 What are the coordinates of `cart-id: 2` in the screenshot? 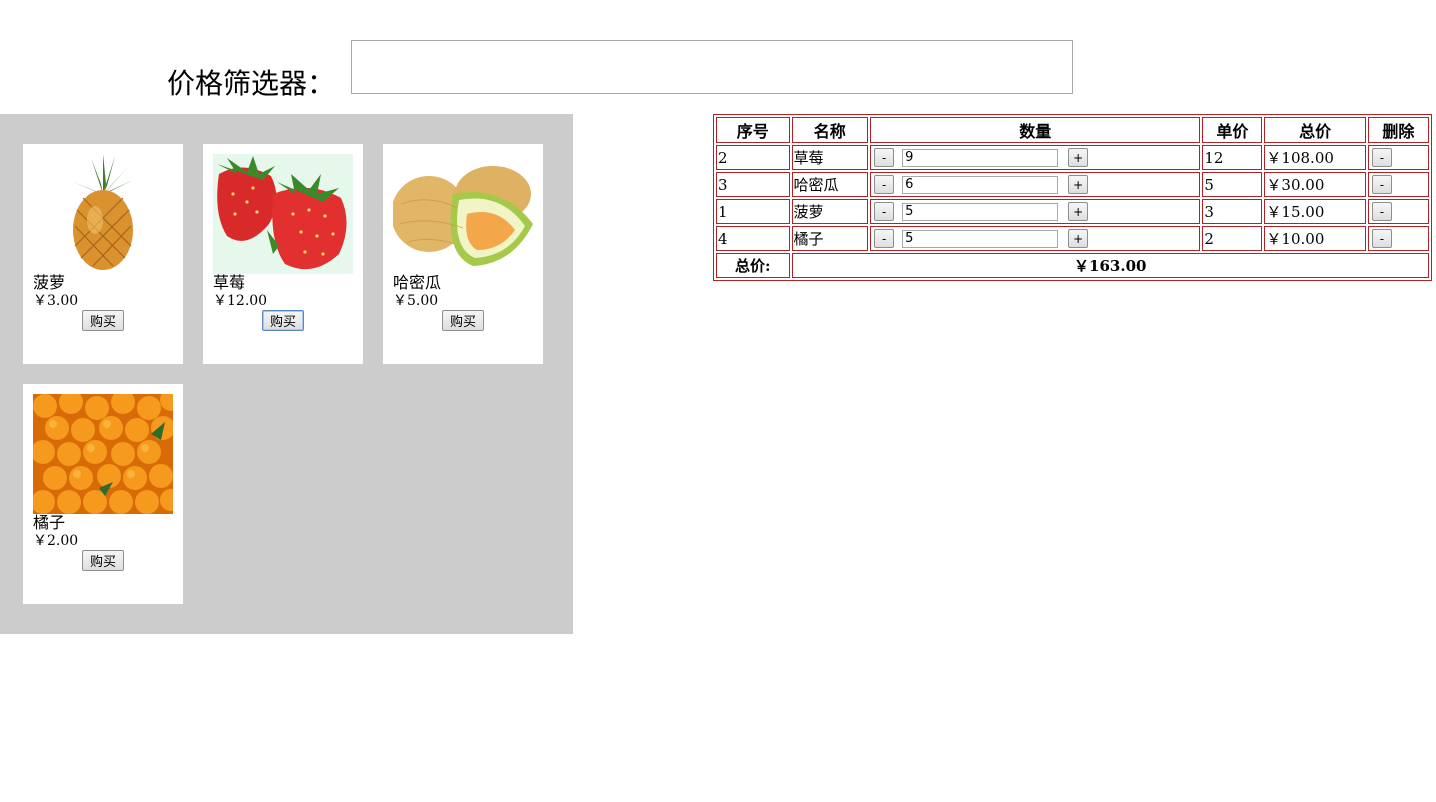 It's located at (753, 157).